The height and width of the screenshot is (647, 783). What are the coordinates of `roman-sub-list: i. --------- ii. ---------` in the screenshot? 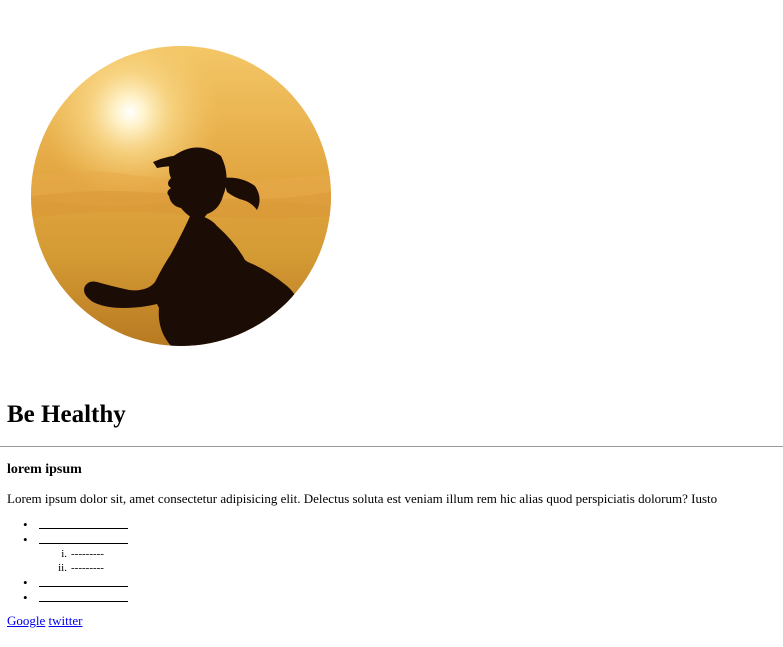 It's located at (411, 561).